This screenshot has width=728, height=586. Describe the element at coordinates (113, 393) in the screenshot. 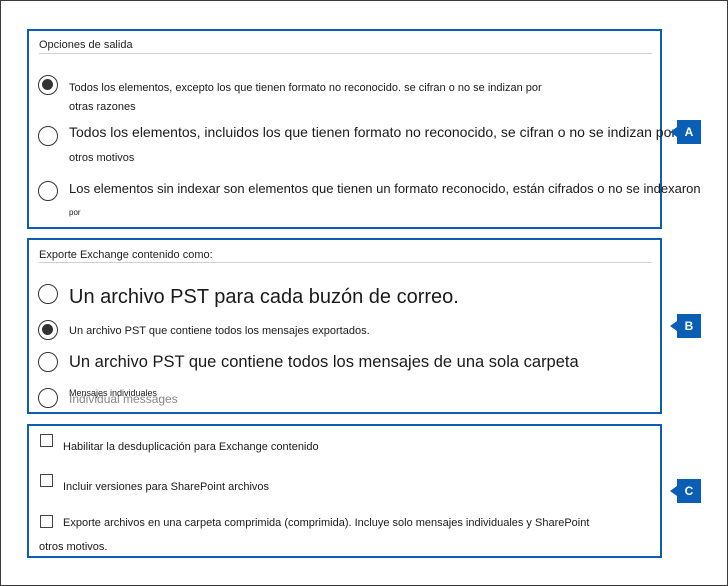

I see `option-label: Mensajes individuales` at that location.